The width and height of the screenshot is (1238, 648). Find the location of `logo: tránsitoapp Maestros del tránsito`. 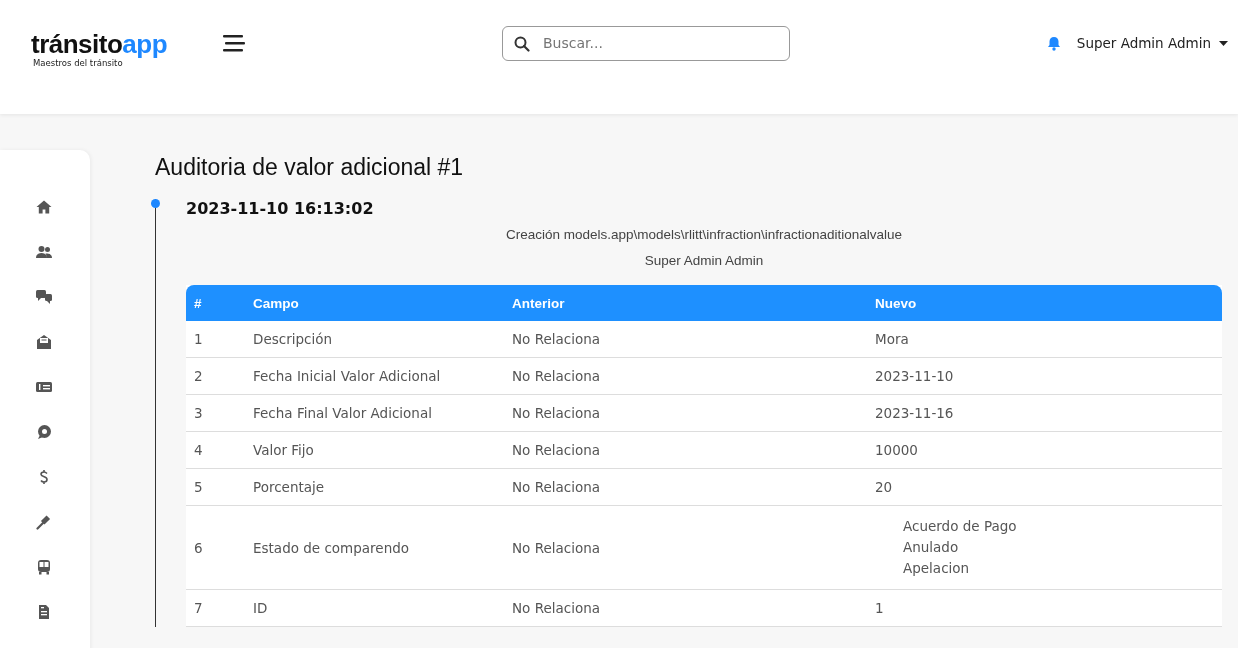

logo: tránsitoapp Maestros del tránsito is located at coordinates (106, 49).